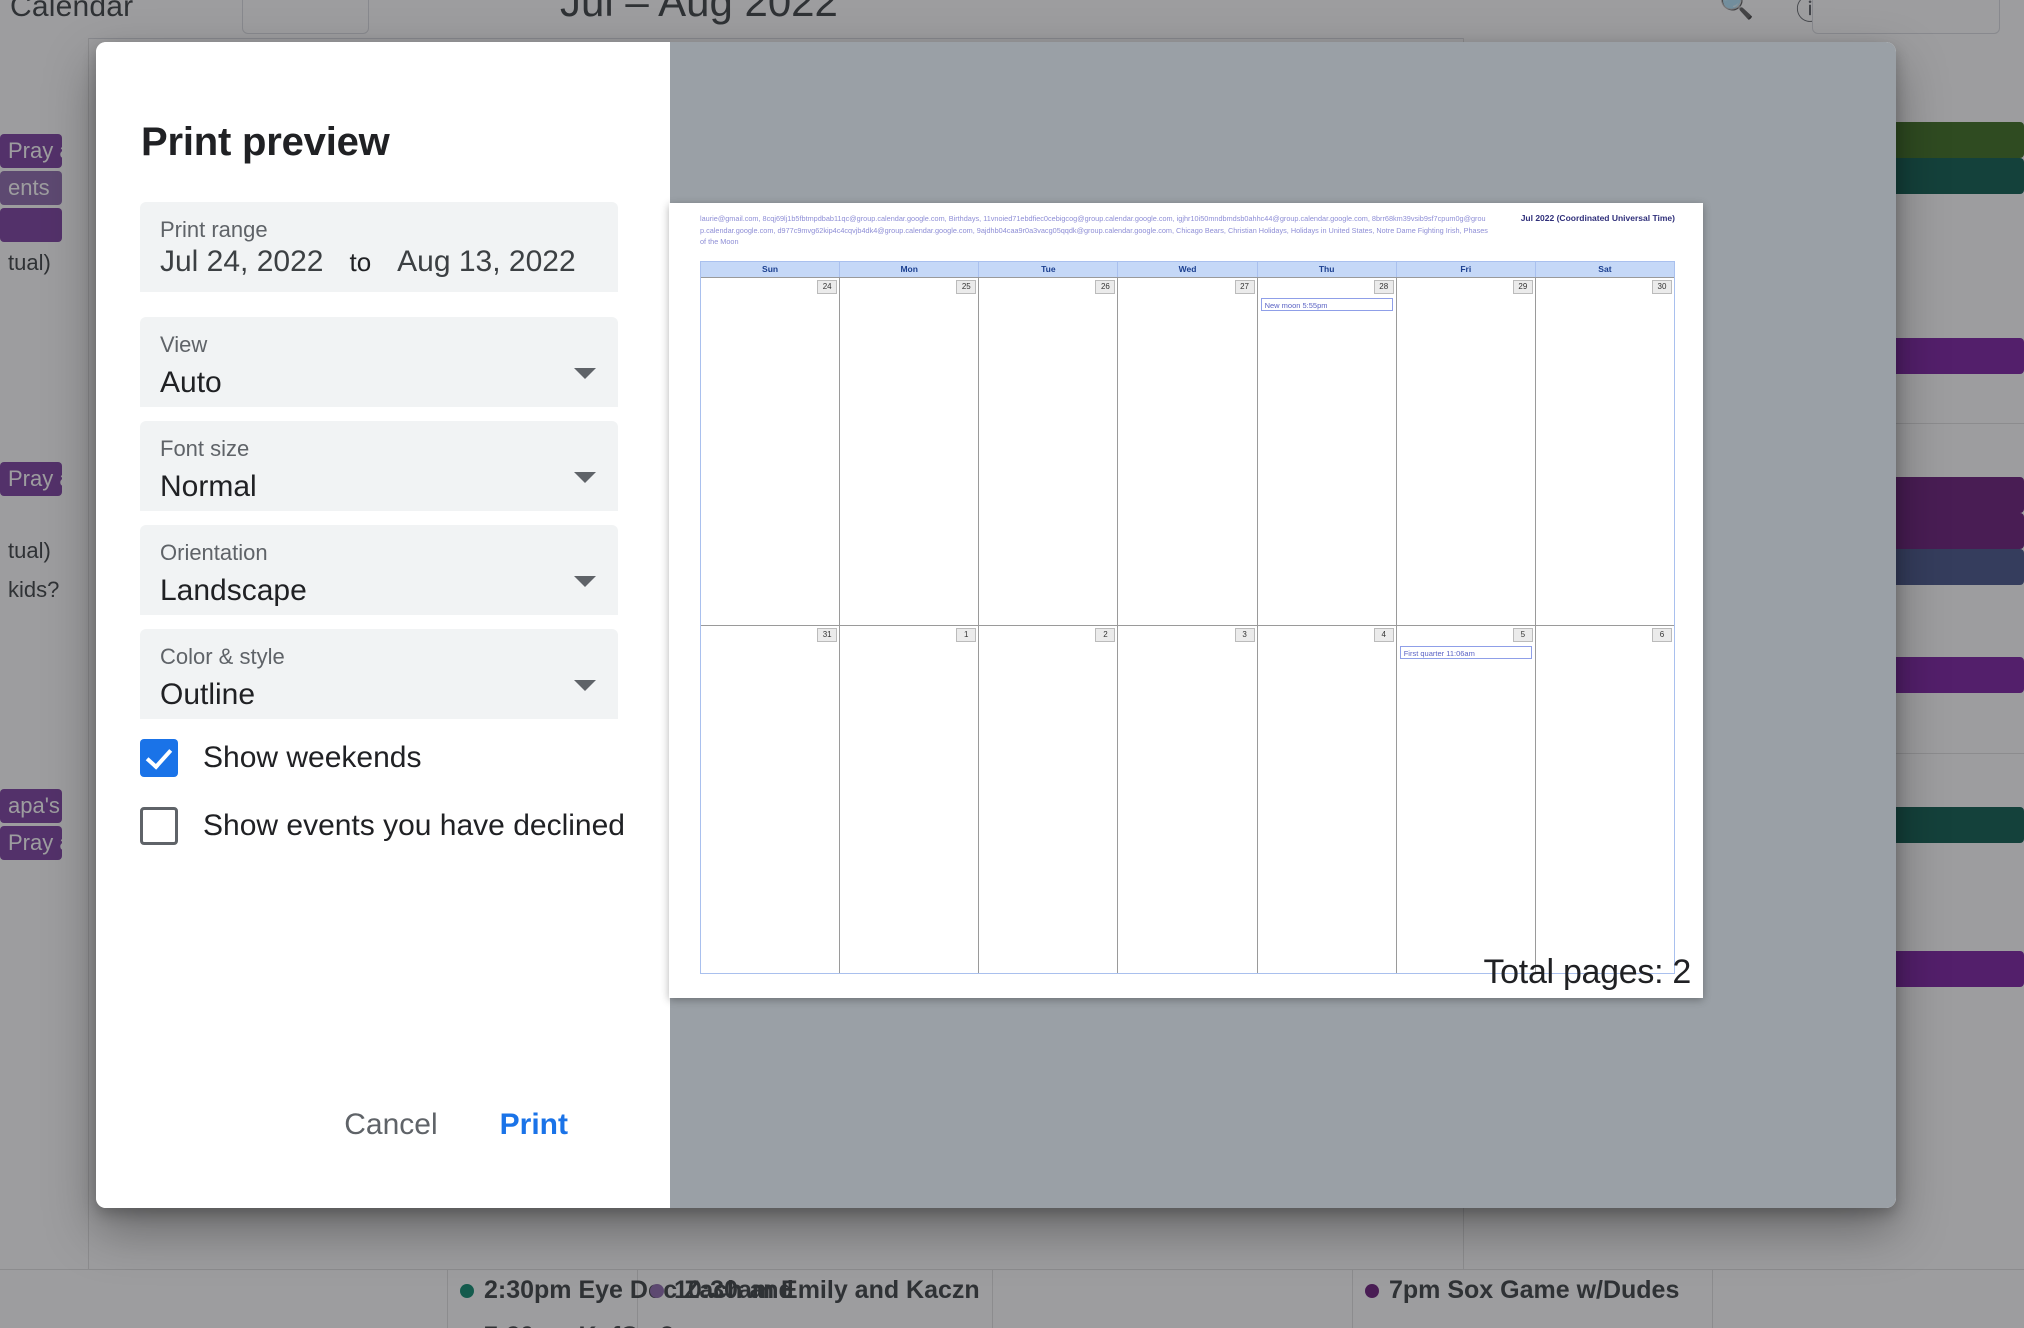 The image size is (2024, 1328). Describe the element at coordinates (1466, 451) in the screenshot. I see `preview-day-cell: 29` at that location.